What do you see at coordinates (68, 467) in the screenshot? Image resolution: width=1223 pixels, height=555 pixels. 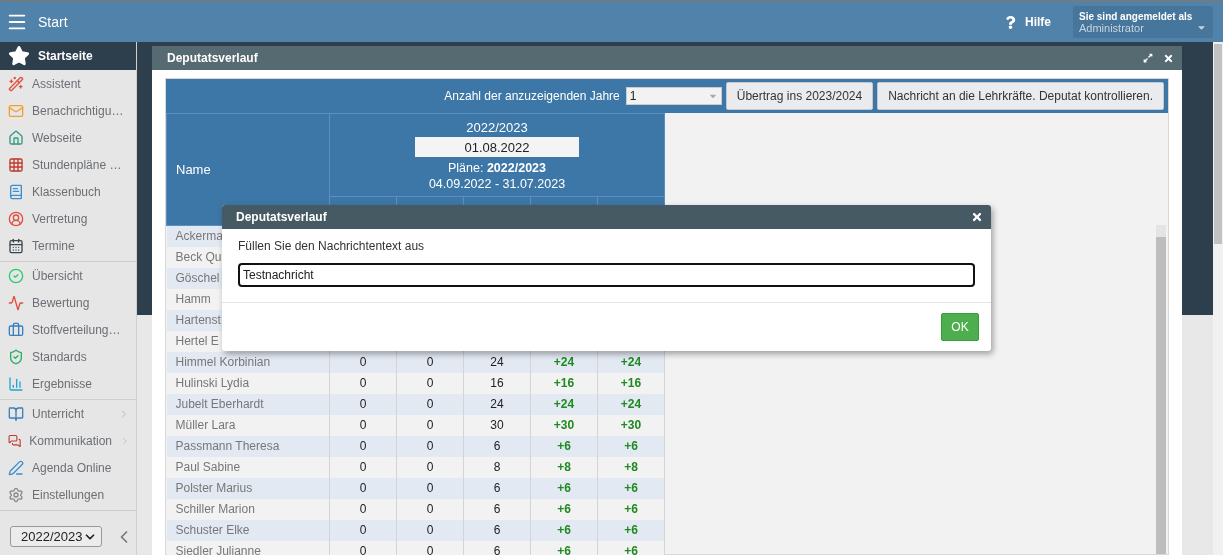 I see `sidebar-item: Agenda Online` at bounding box center [68, 467].